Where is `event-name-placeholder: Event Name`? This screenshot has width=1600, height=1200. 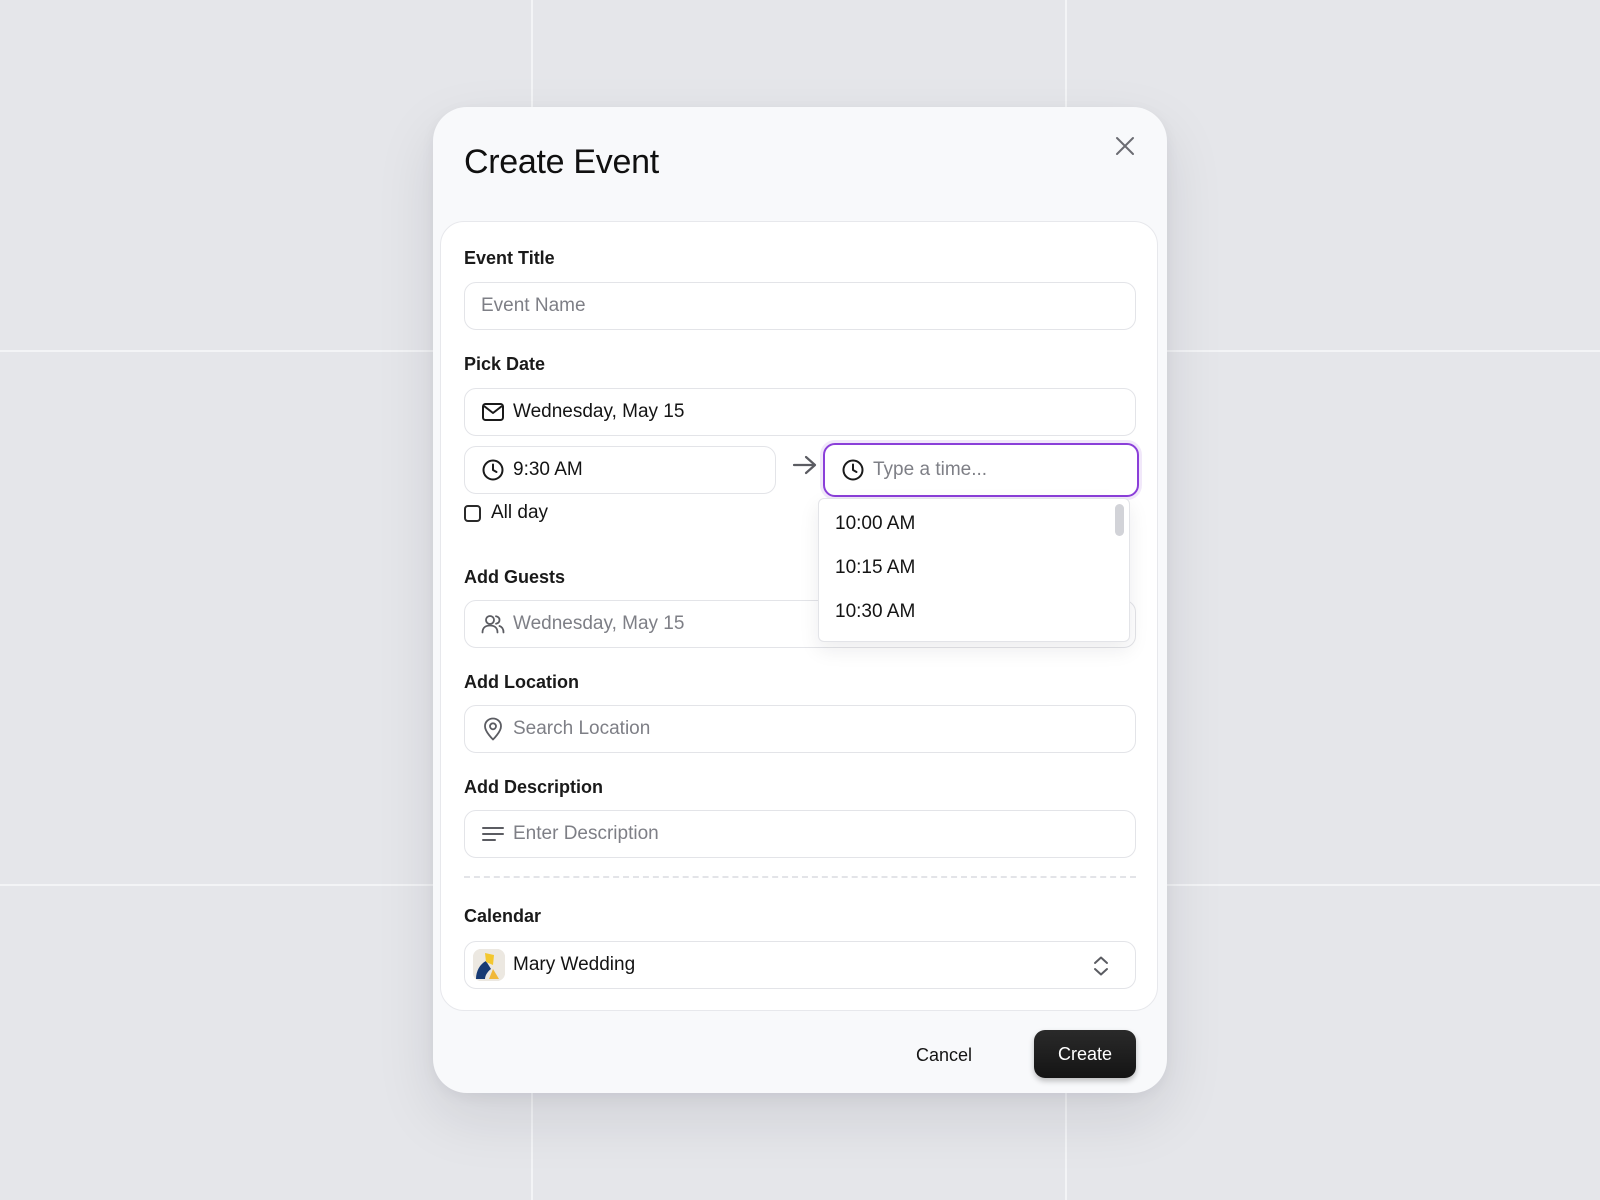
event-name-placeholder: Event Name is located at coordinates (533, 305).